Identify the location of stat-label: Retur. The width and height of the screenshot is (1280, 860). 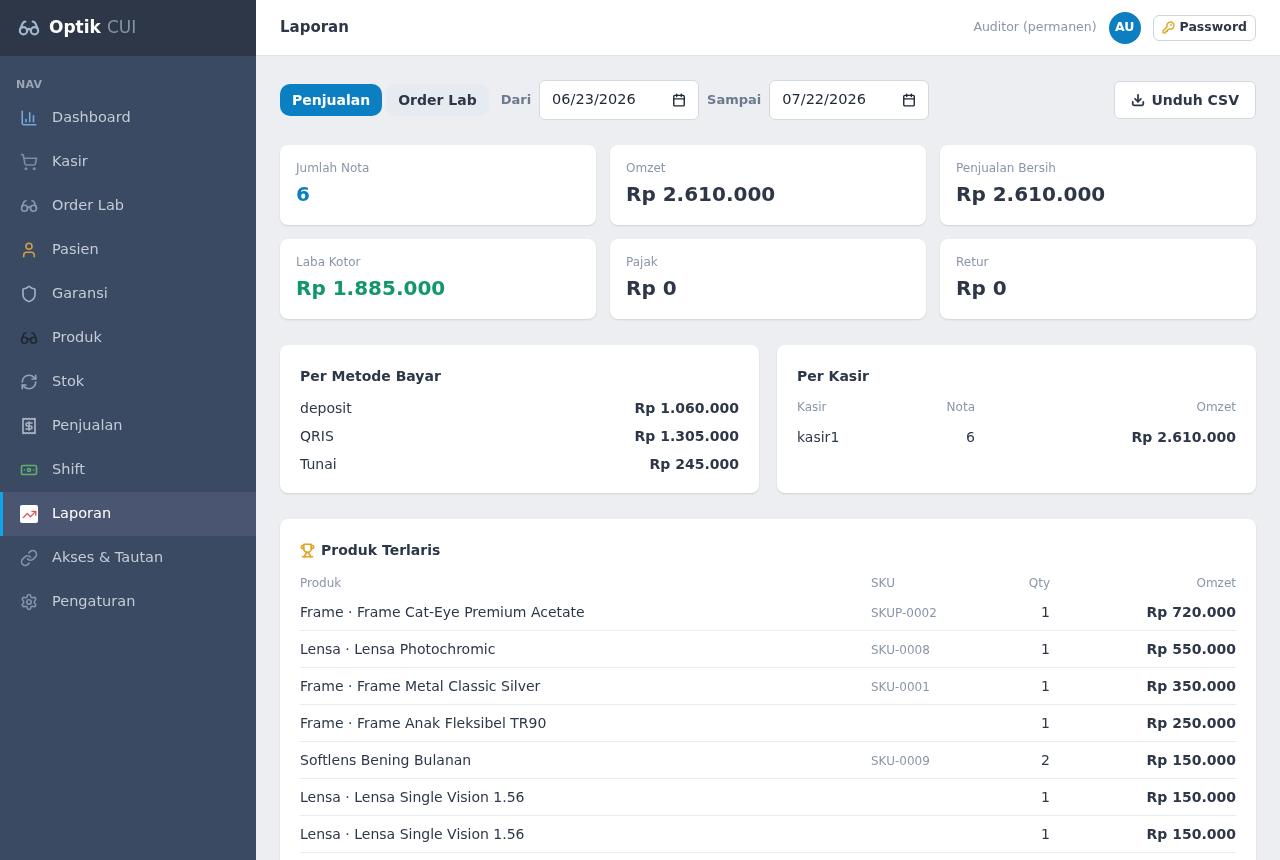
(973, 262).